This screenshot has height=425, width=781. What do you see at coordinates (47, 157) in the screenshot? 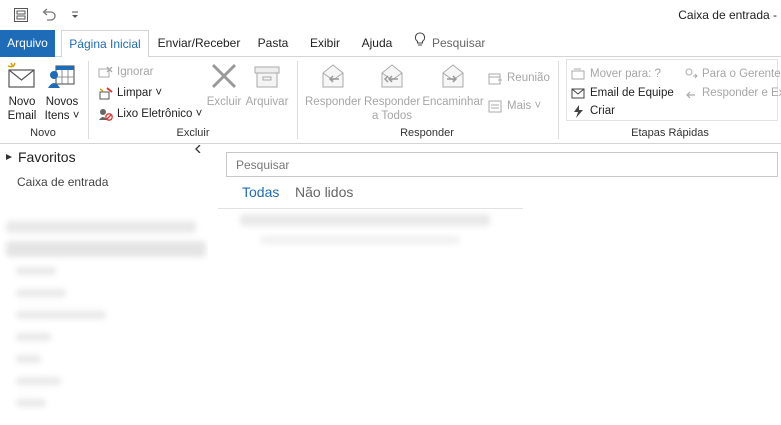
I see `favorites-label: Favoritos` at bounding box center [47, 157].